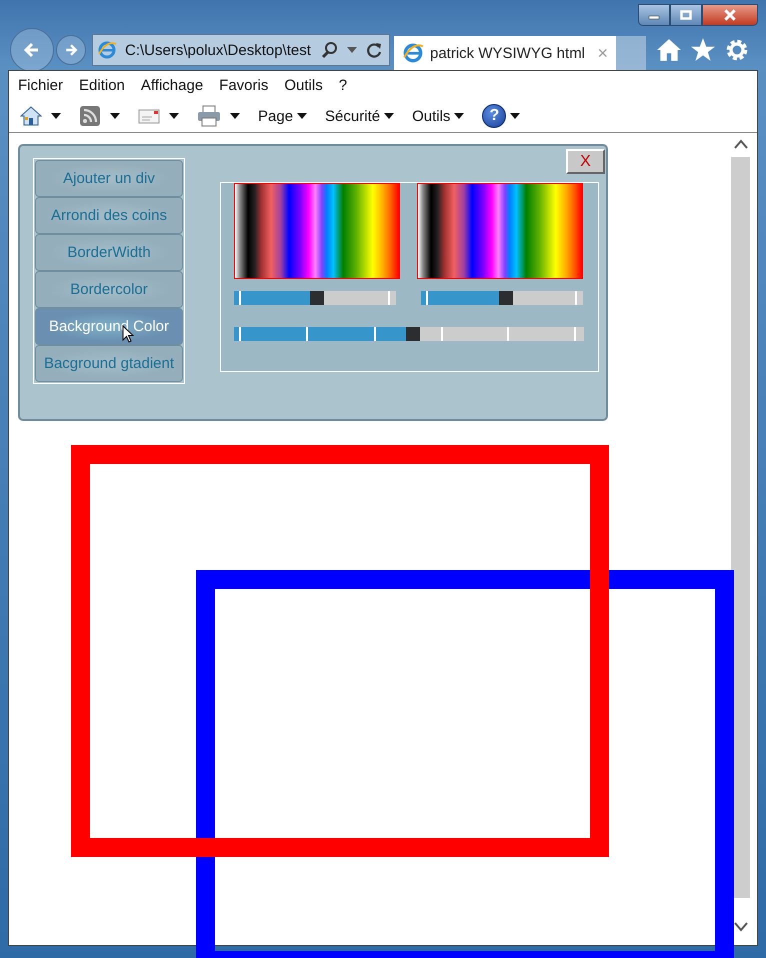 The width and height of the screenshot is (766, 958). I want to click on forward-button, so click(71, 50).